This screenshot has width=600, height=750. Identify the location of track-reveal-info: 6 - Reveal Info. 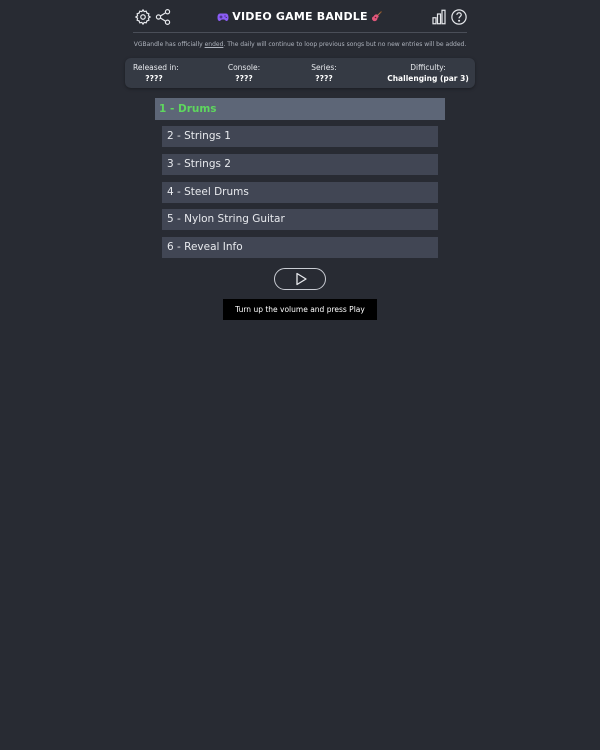
(300, 247).